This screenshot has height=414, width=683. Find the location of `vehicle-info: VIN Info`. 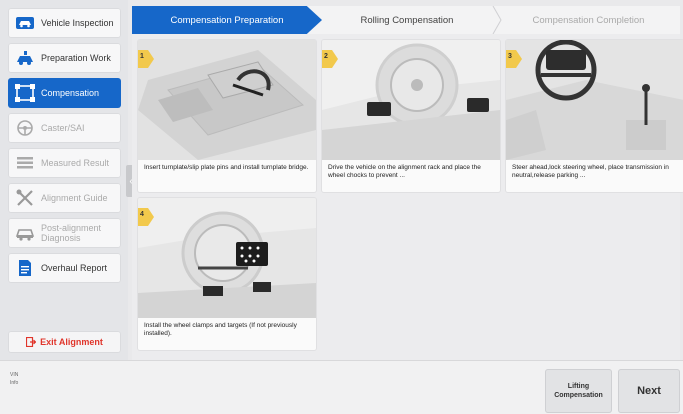

vehicle-info: VIN Info is located at coordinates (14, 379).